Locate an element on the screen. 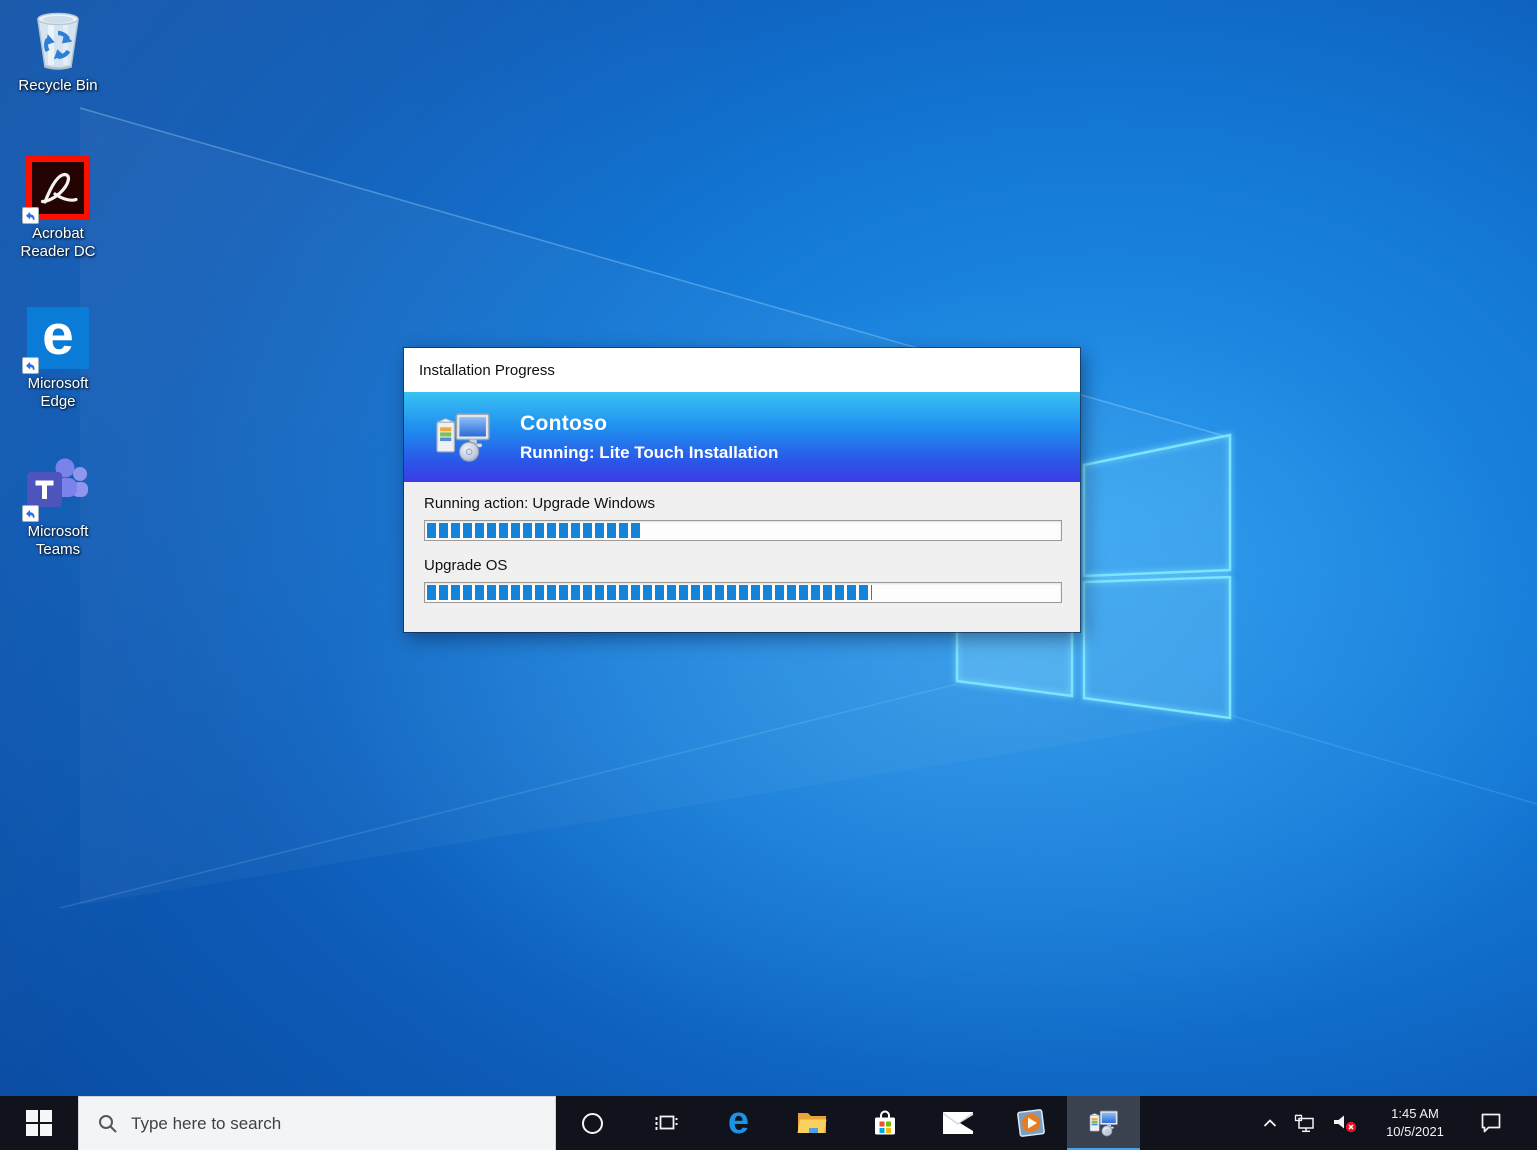 The width and height of the screenshot is (1537, 1150). taskbar-button-cortana is located at coordinates (592, 1123).